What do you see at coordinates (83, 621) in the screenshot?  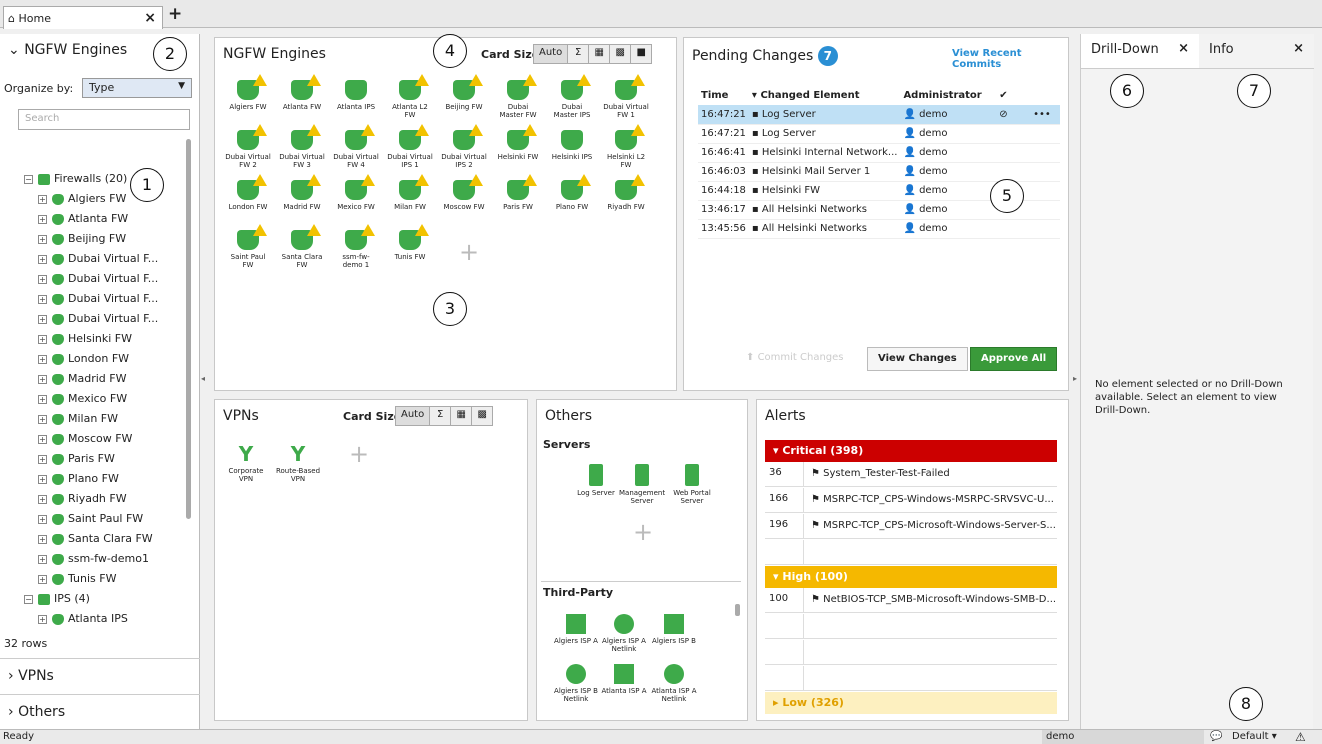 I see `tree-item-ips: + Atlanta IPS` at bounding box center [83, 621].